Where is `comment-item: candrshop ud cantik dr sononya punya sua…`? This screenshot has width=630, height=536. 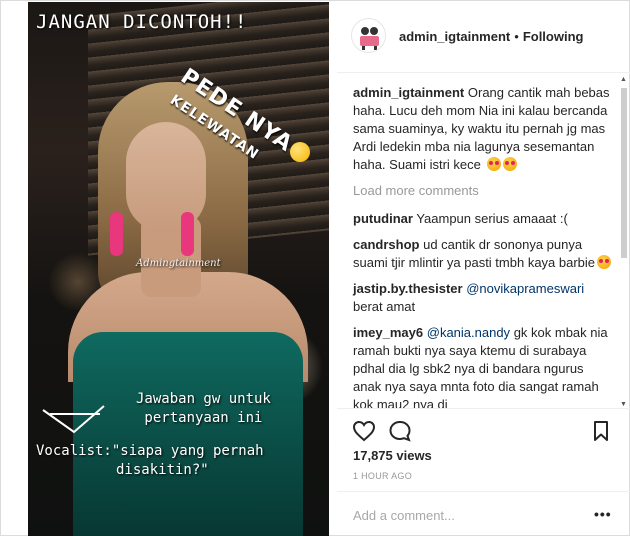 comment-item: candrshop ud cantik dr sononya punya sua… is located at coordinates (484, 254).